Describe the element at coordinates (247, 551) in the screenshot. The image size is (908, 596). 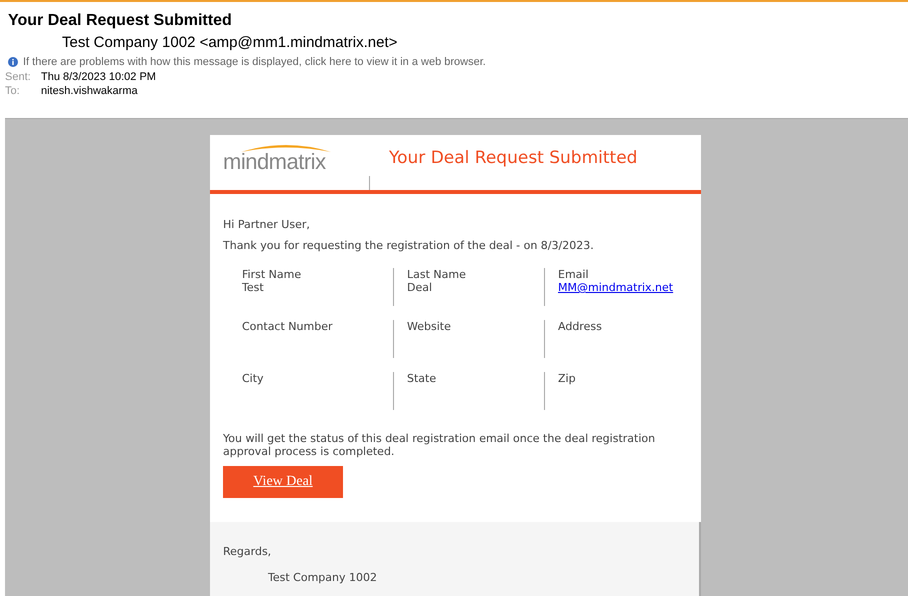
I see `regards-text: Regards,` at that location.